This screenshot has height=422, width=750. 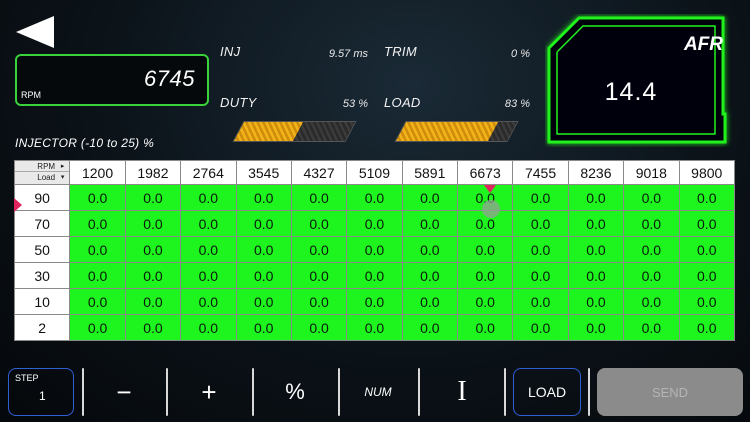 What do you see at coordinates (85, 143) in the screenshot?
I see `table-title: INJECTOR (-10 to 25) %` at bounding box center [85, 143].